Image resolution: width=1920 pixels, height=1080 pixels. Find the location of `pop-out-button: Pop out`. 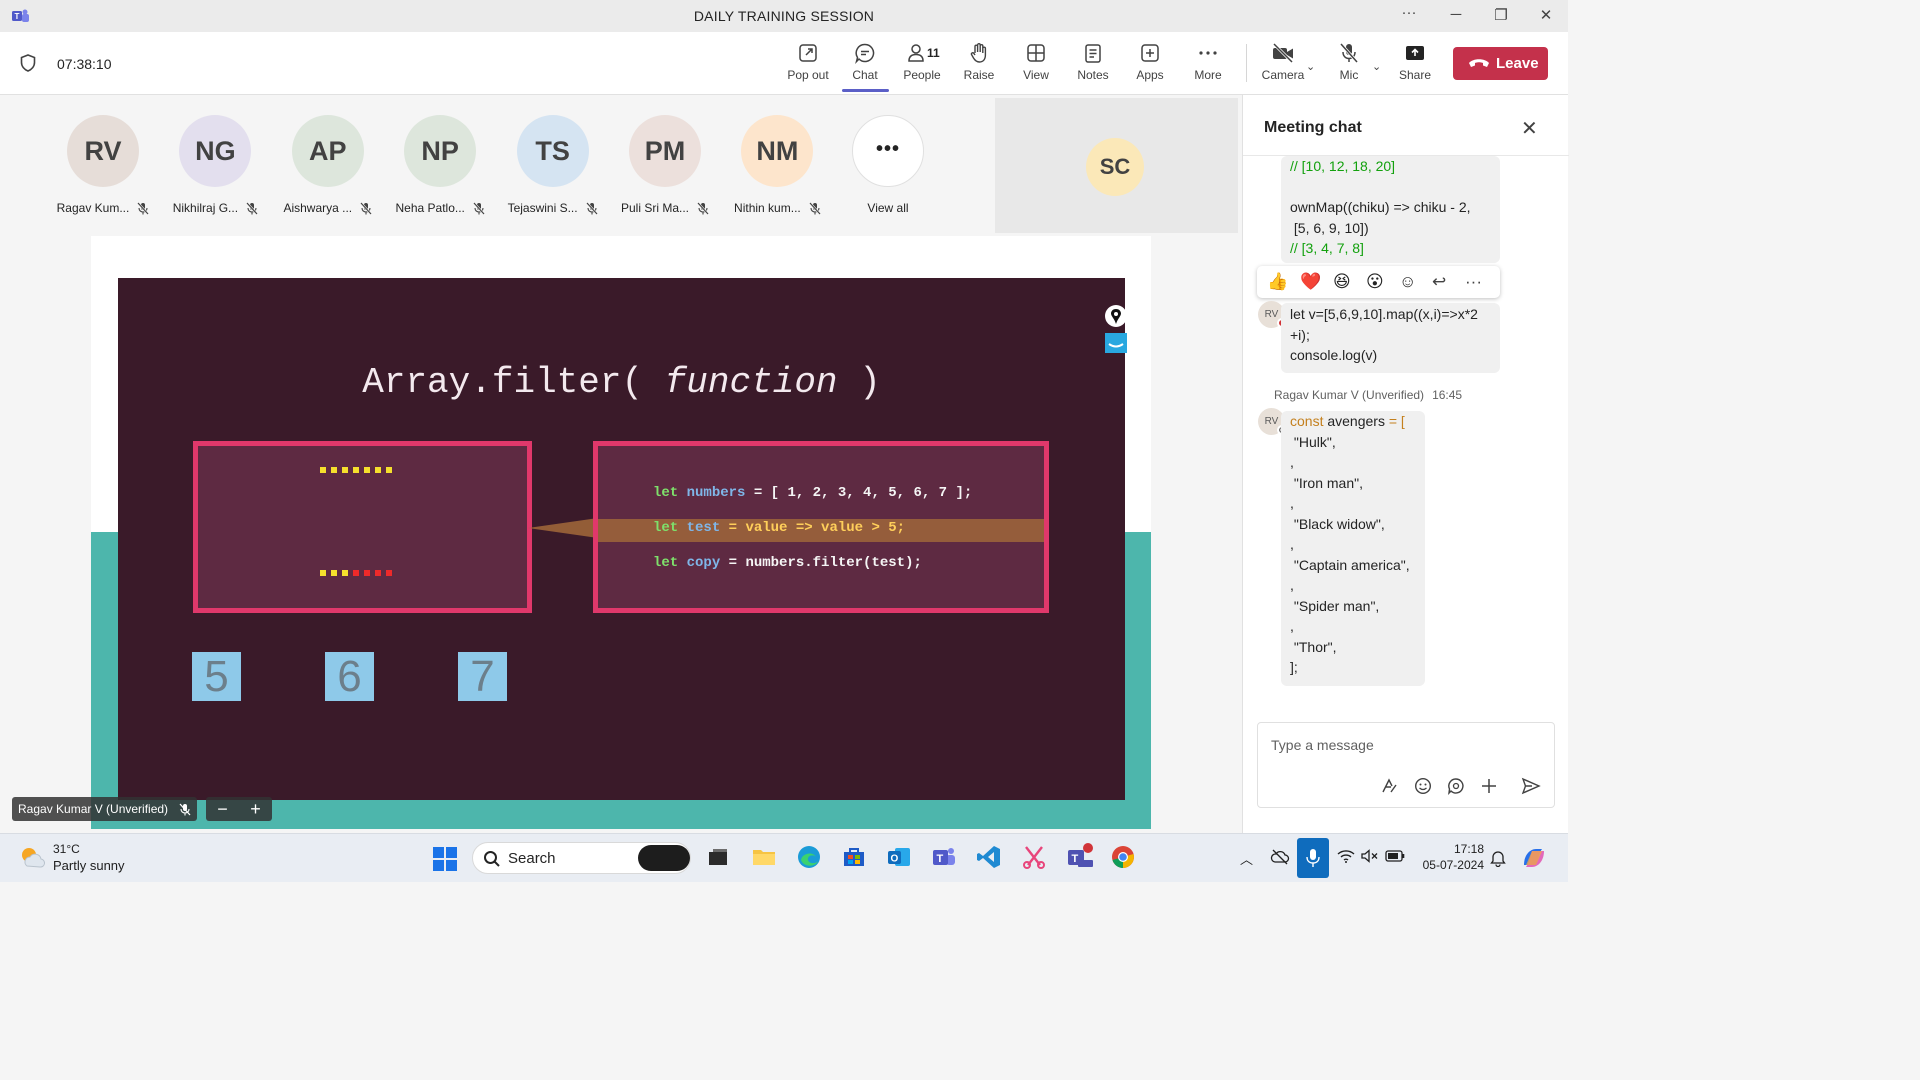

pop-out-button: Pop out is located at coordinates (808, 66).